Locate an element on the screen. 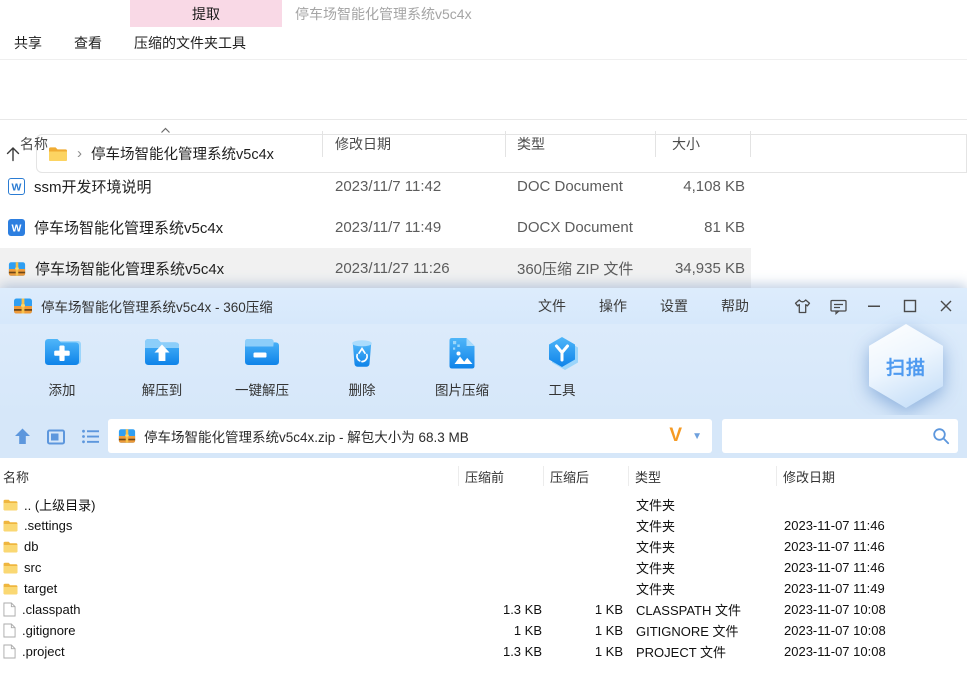 The height and width of the screenshot is (682, 967). search-input is located at coordinates (840, 436).